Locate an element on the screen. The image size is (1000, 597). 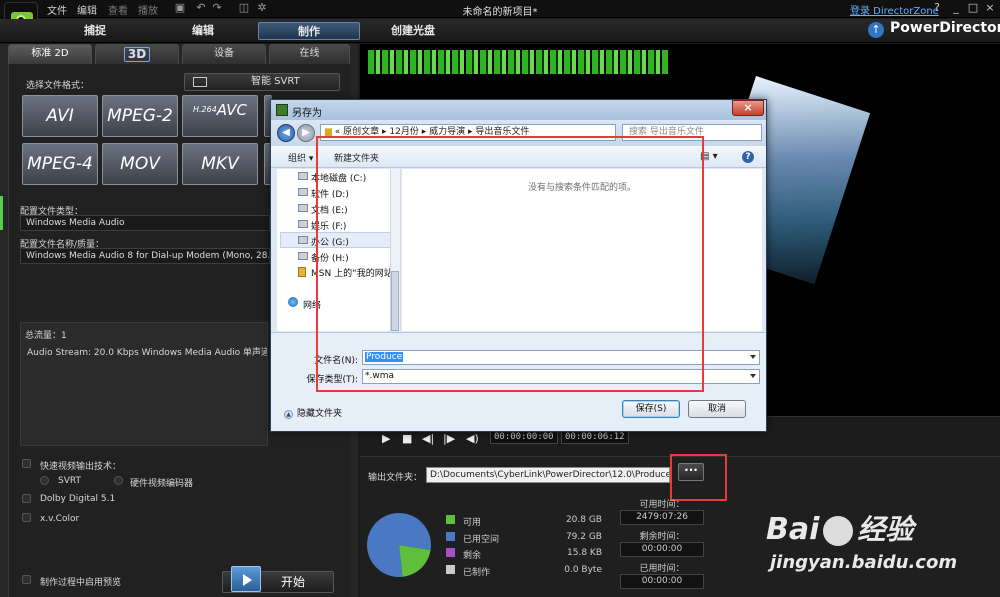
folder-icon is located at coordinates (302, 272).